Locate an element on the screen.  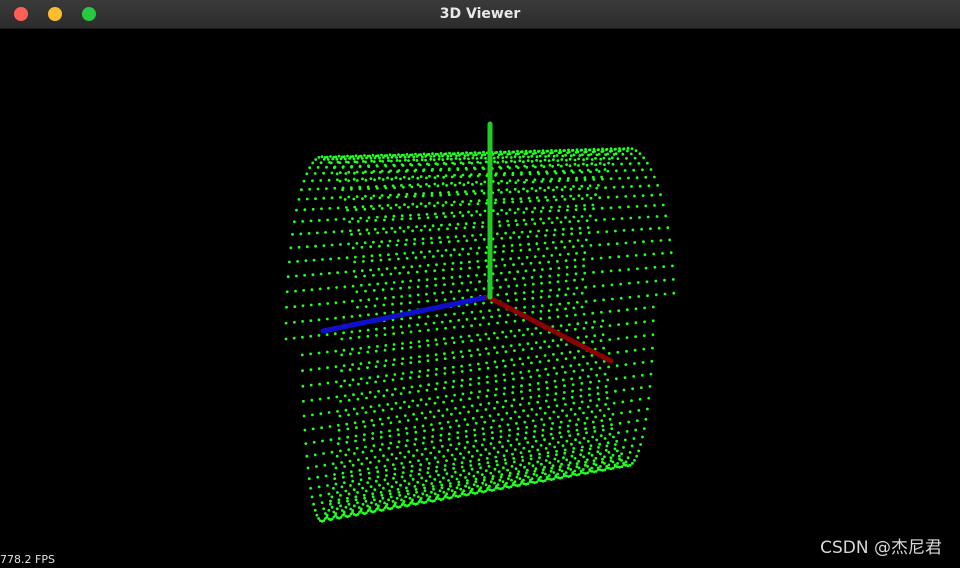
title-bar: 3D Viewer is located at coordinates (480, 14).